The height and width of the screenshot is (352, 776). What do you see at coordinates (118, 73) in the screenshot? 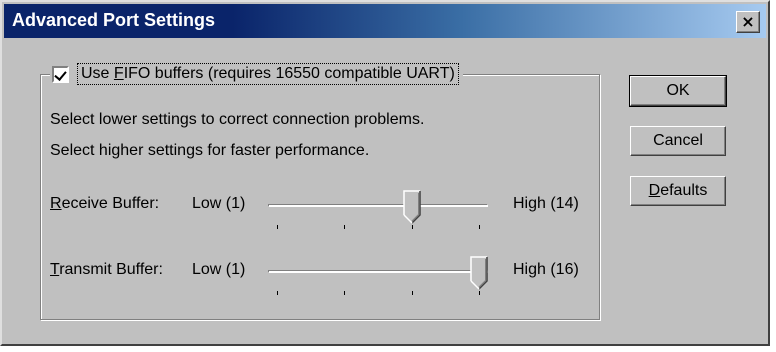
I see `fifo-label-hotkey: F` at bounding box center [118, 73].